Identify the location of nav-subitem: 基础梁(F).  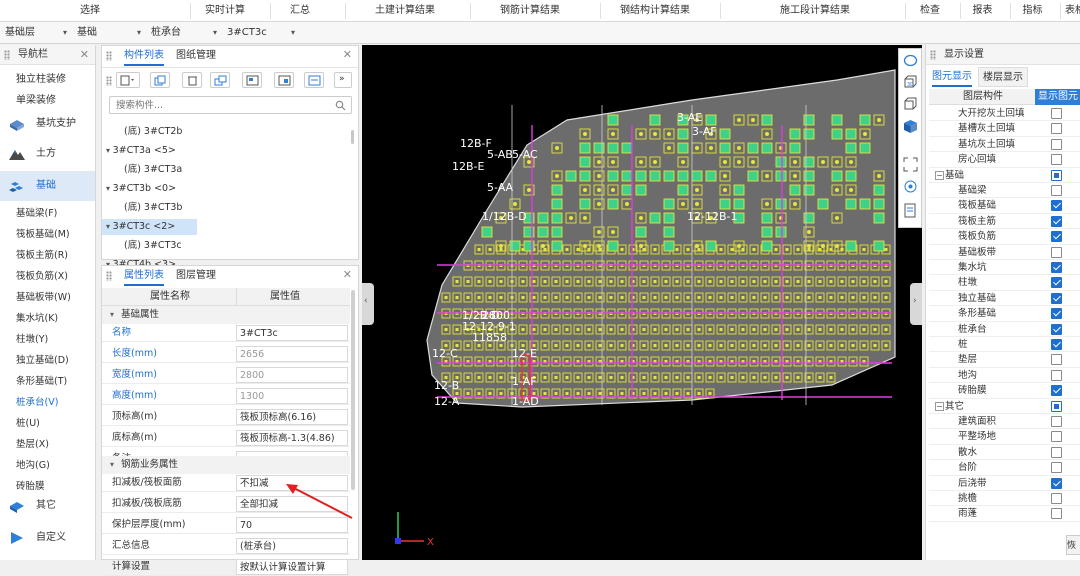
(36, 212).